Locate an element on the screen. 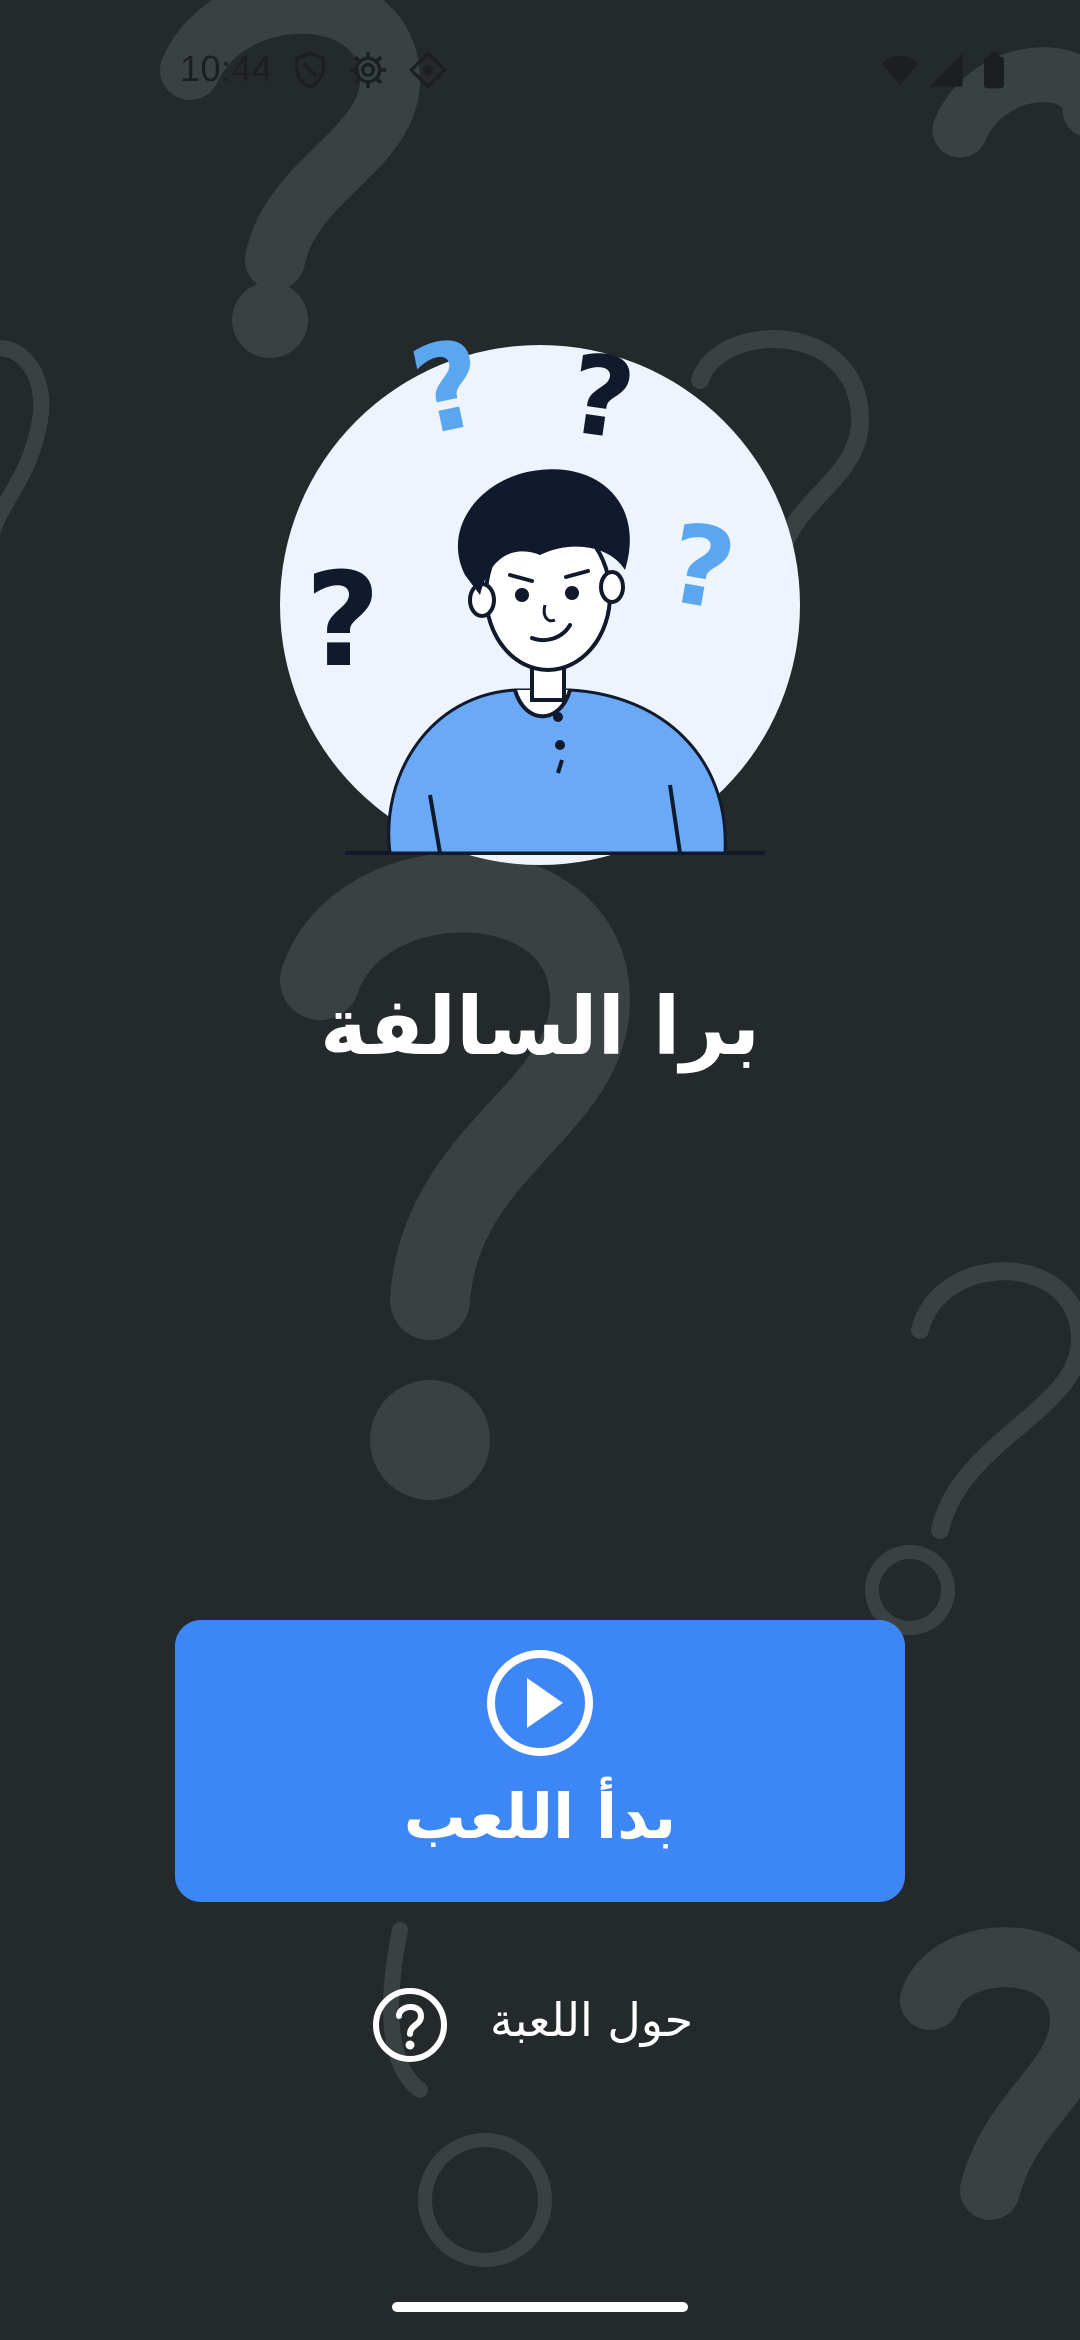  home-indicator is located at coordinates (540, 2307).